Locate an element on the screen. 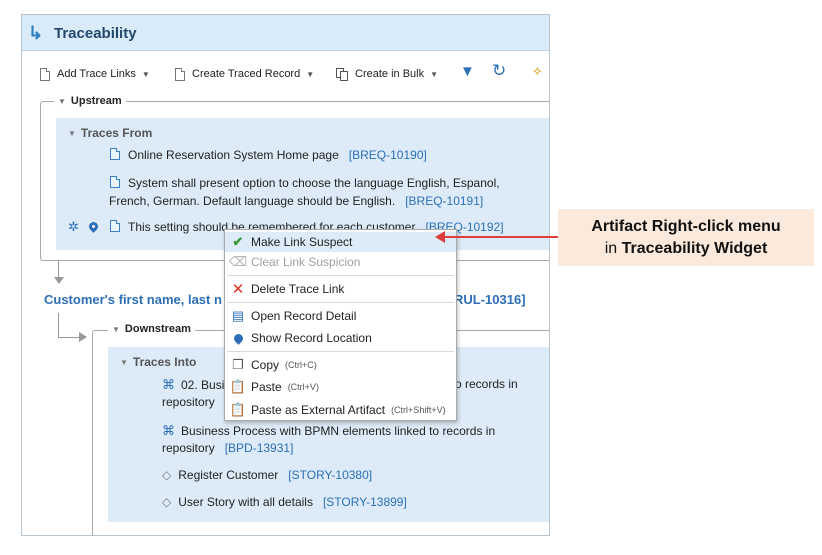 The height and width of the screenshot is (555, 822). traces-into-toggle: ▼ Traces Into is located at coordinates (158, 362).